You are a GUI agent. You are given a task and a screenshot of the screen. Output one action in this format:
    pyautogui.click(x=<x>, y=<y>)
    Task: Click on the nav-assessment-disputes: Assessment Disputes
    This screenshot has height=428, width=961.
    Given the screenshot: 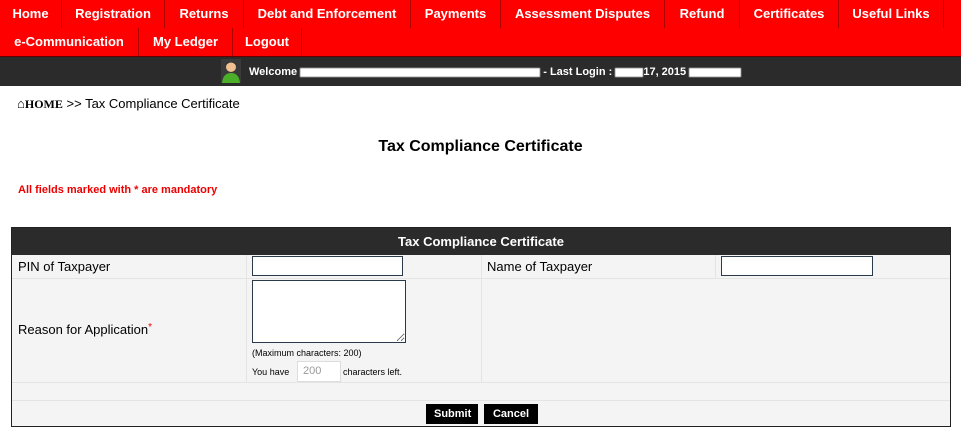 What is the action you would take?
    pyautogui.click(x=583, y=14)
    